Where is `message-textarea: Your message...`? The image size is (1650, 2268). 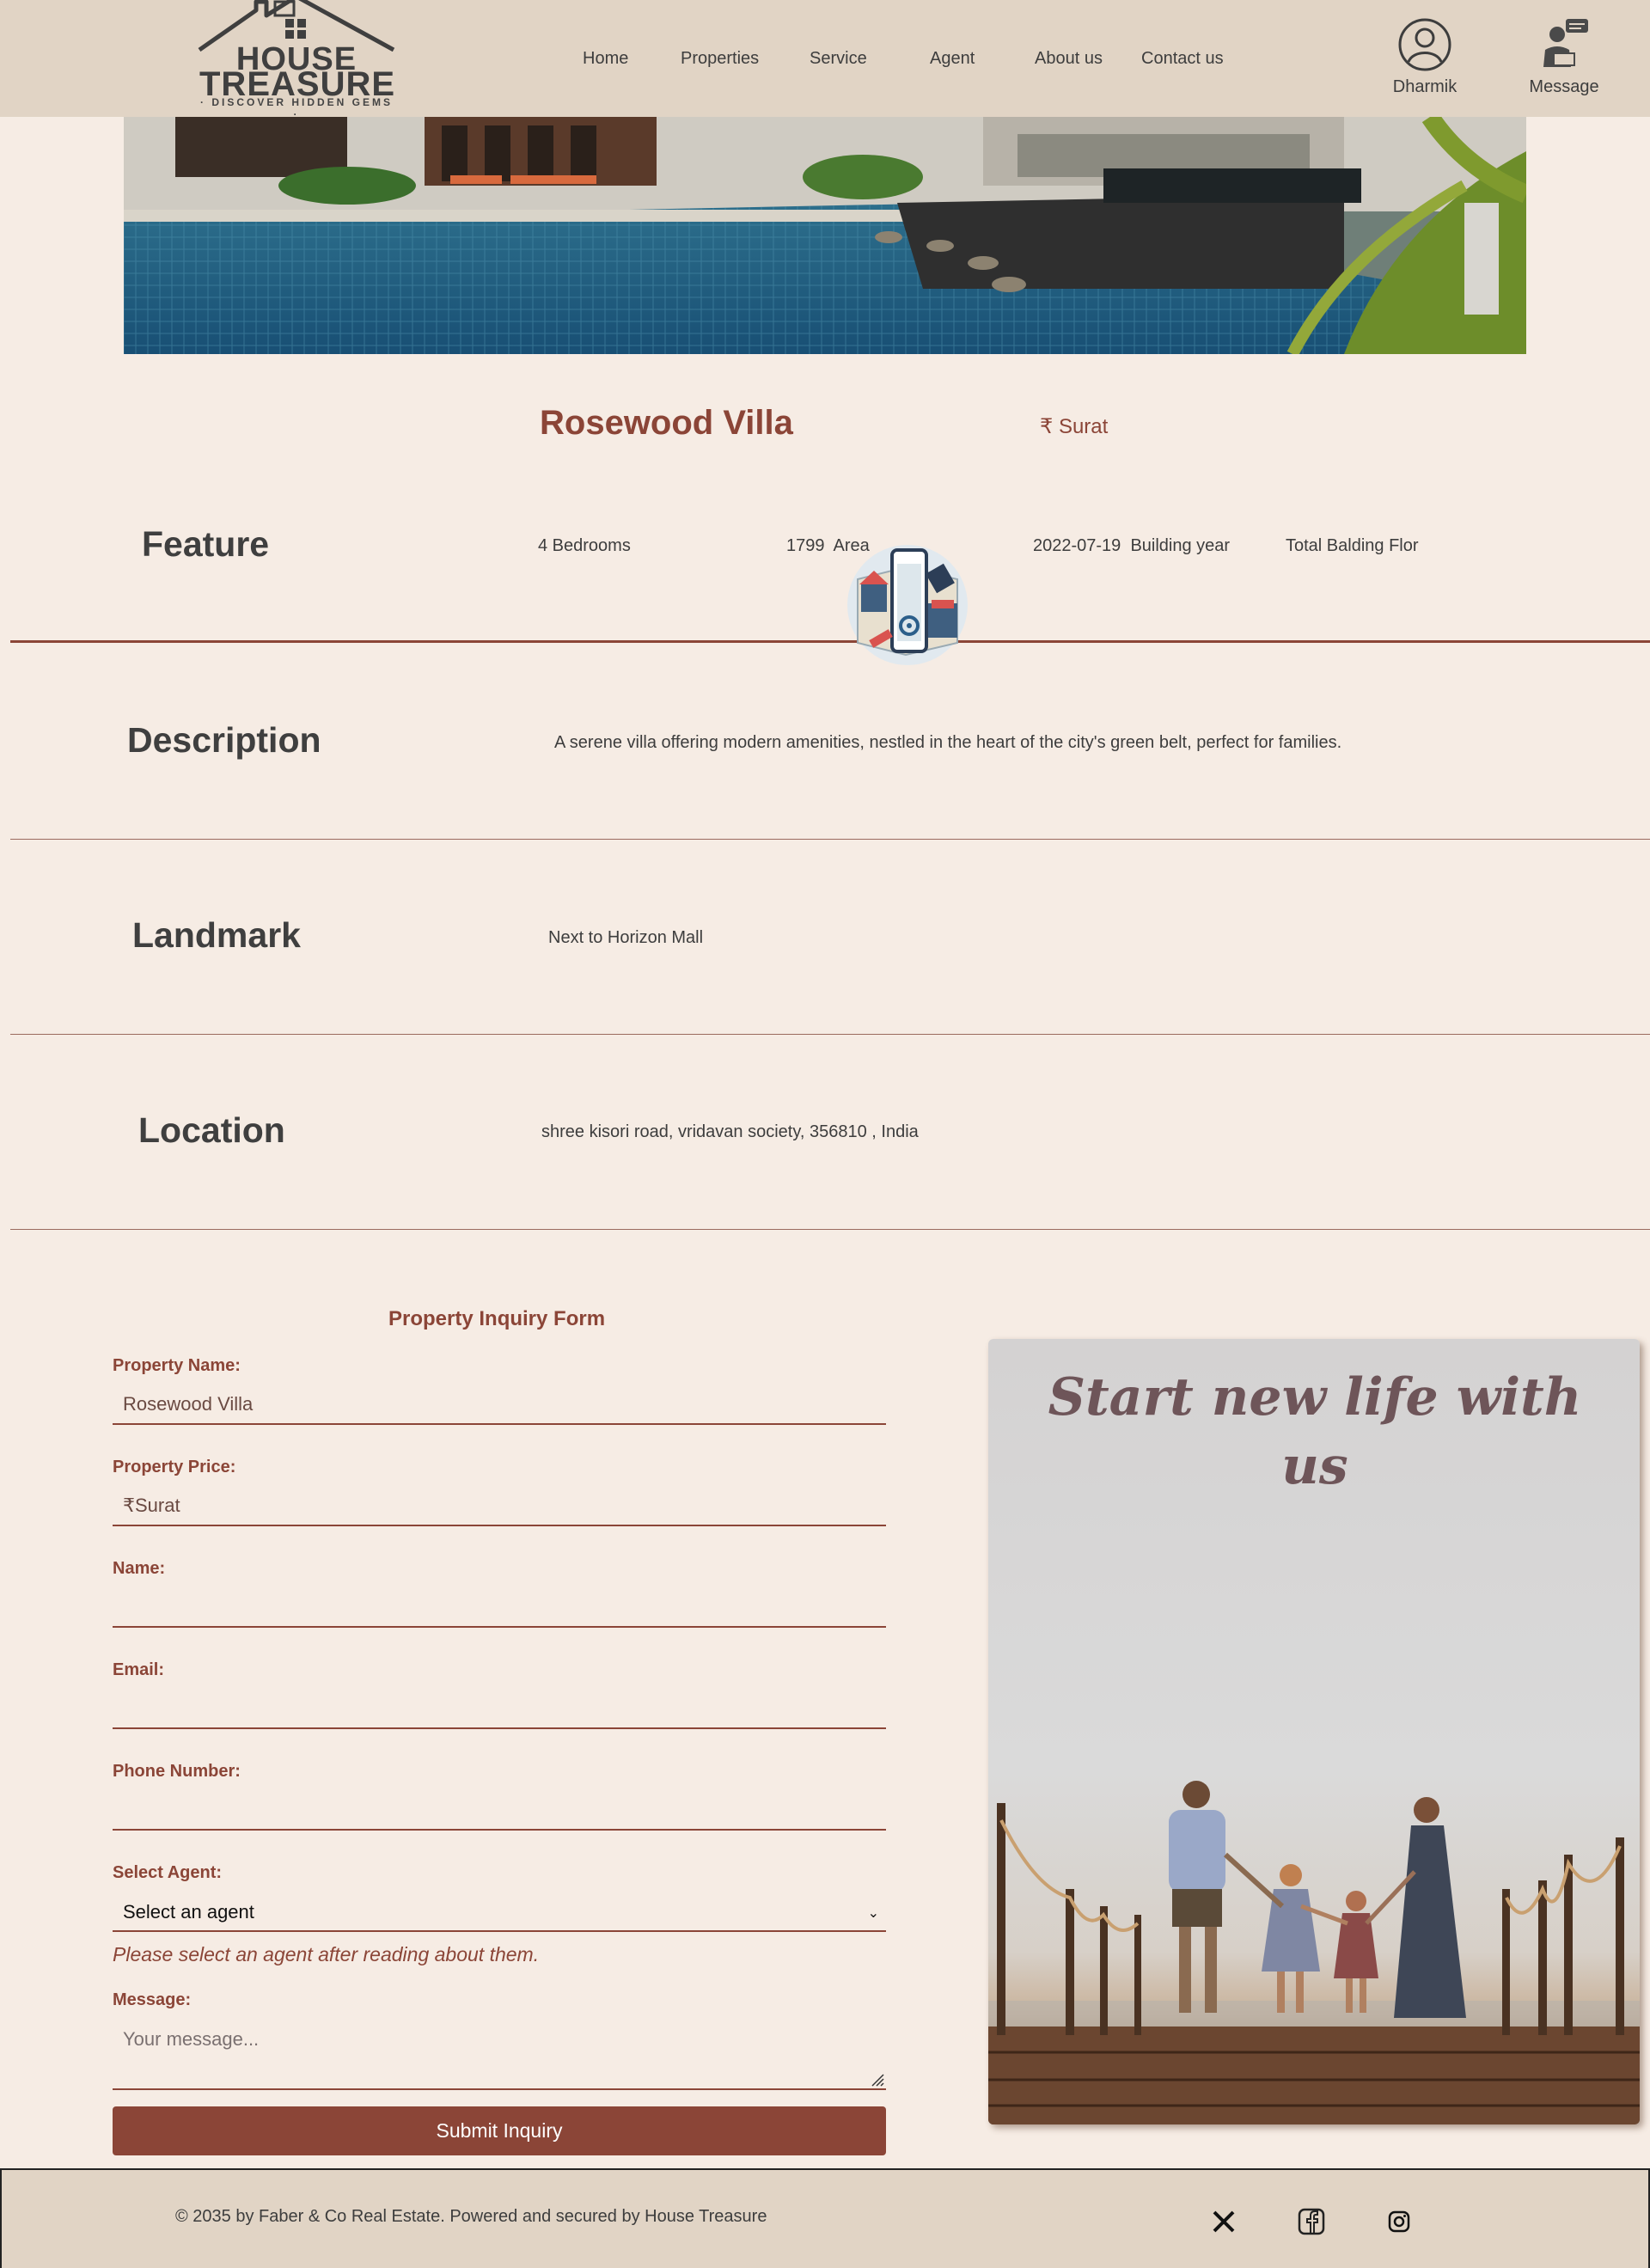 message-textarea: Your message... is located at coordinates (499, 2055).